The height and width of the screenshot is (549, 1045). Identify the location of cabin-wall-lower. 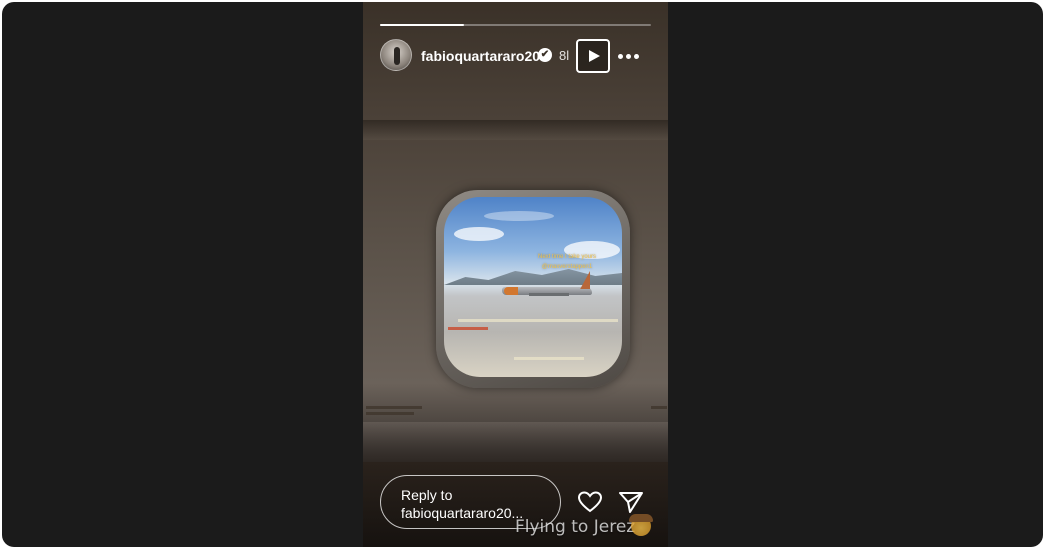
(515, 442).